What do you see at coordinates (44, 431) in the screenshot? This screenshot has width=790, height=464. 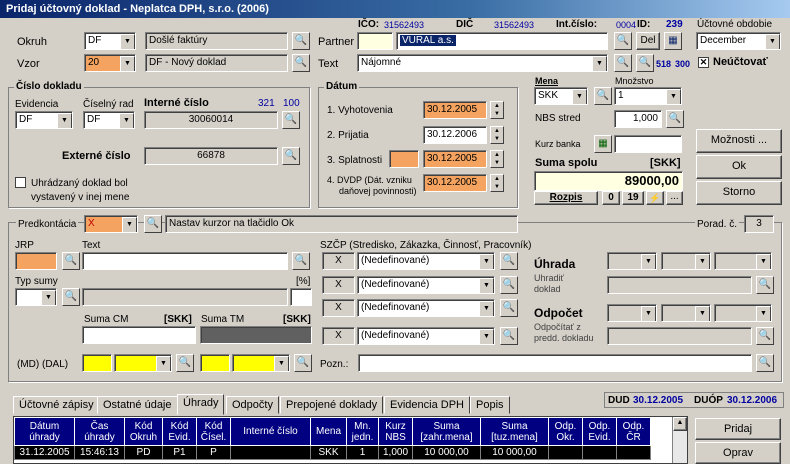 I see `column-header: Dátum úhrady` at bounding box center [44, 431].